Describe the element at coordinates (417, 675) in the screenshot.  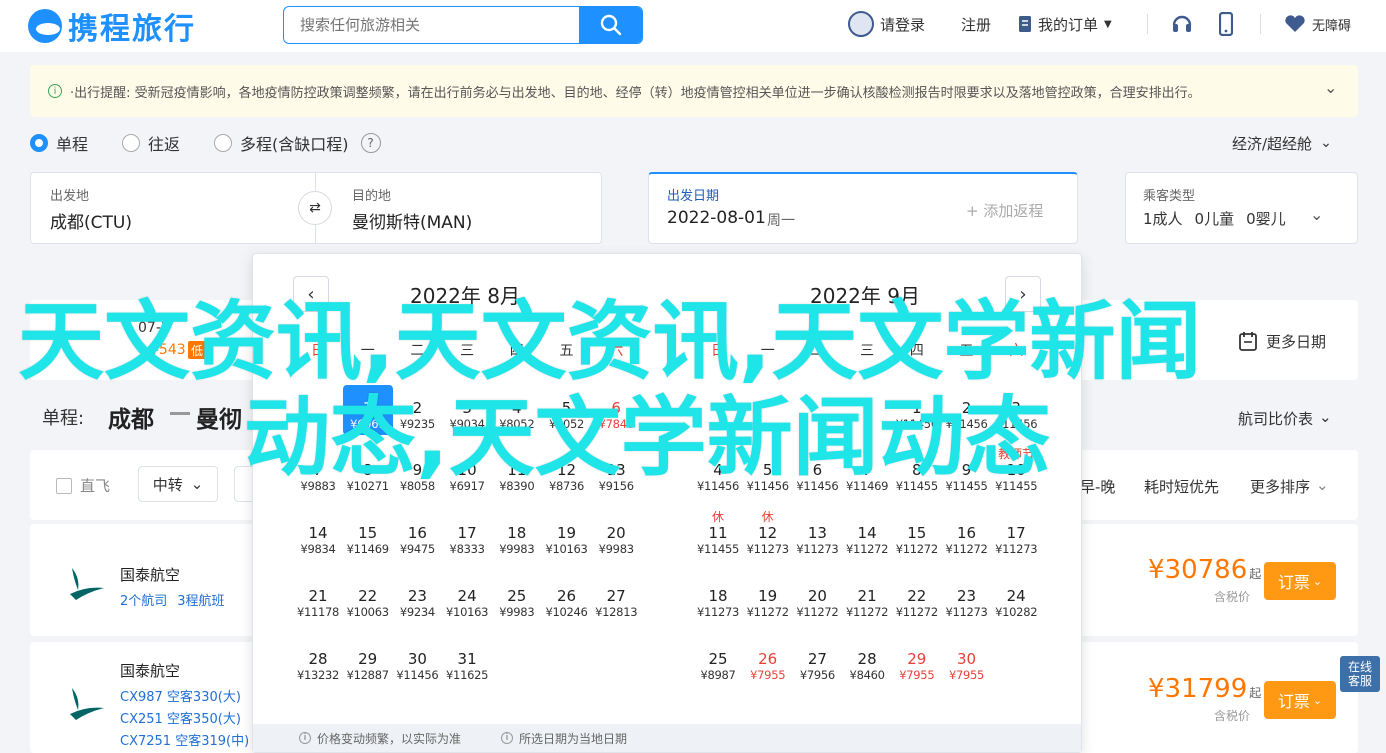
I see `day-price: ¥11456` at that location.